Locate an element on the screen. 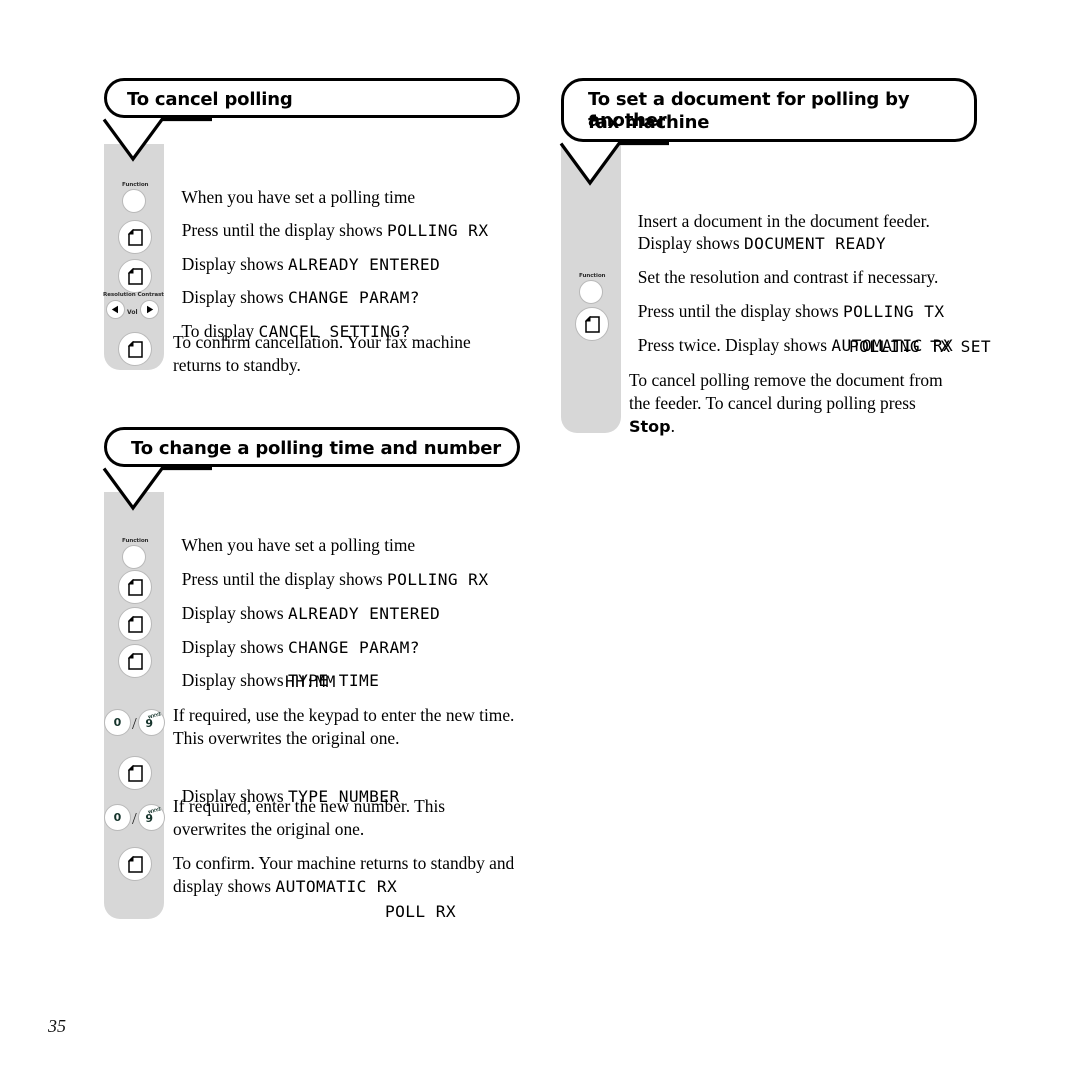  page-button-2b is located at coordinates (135, 624).